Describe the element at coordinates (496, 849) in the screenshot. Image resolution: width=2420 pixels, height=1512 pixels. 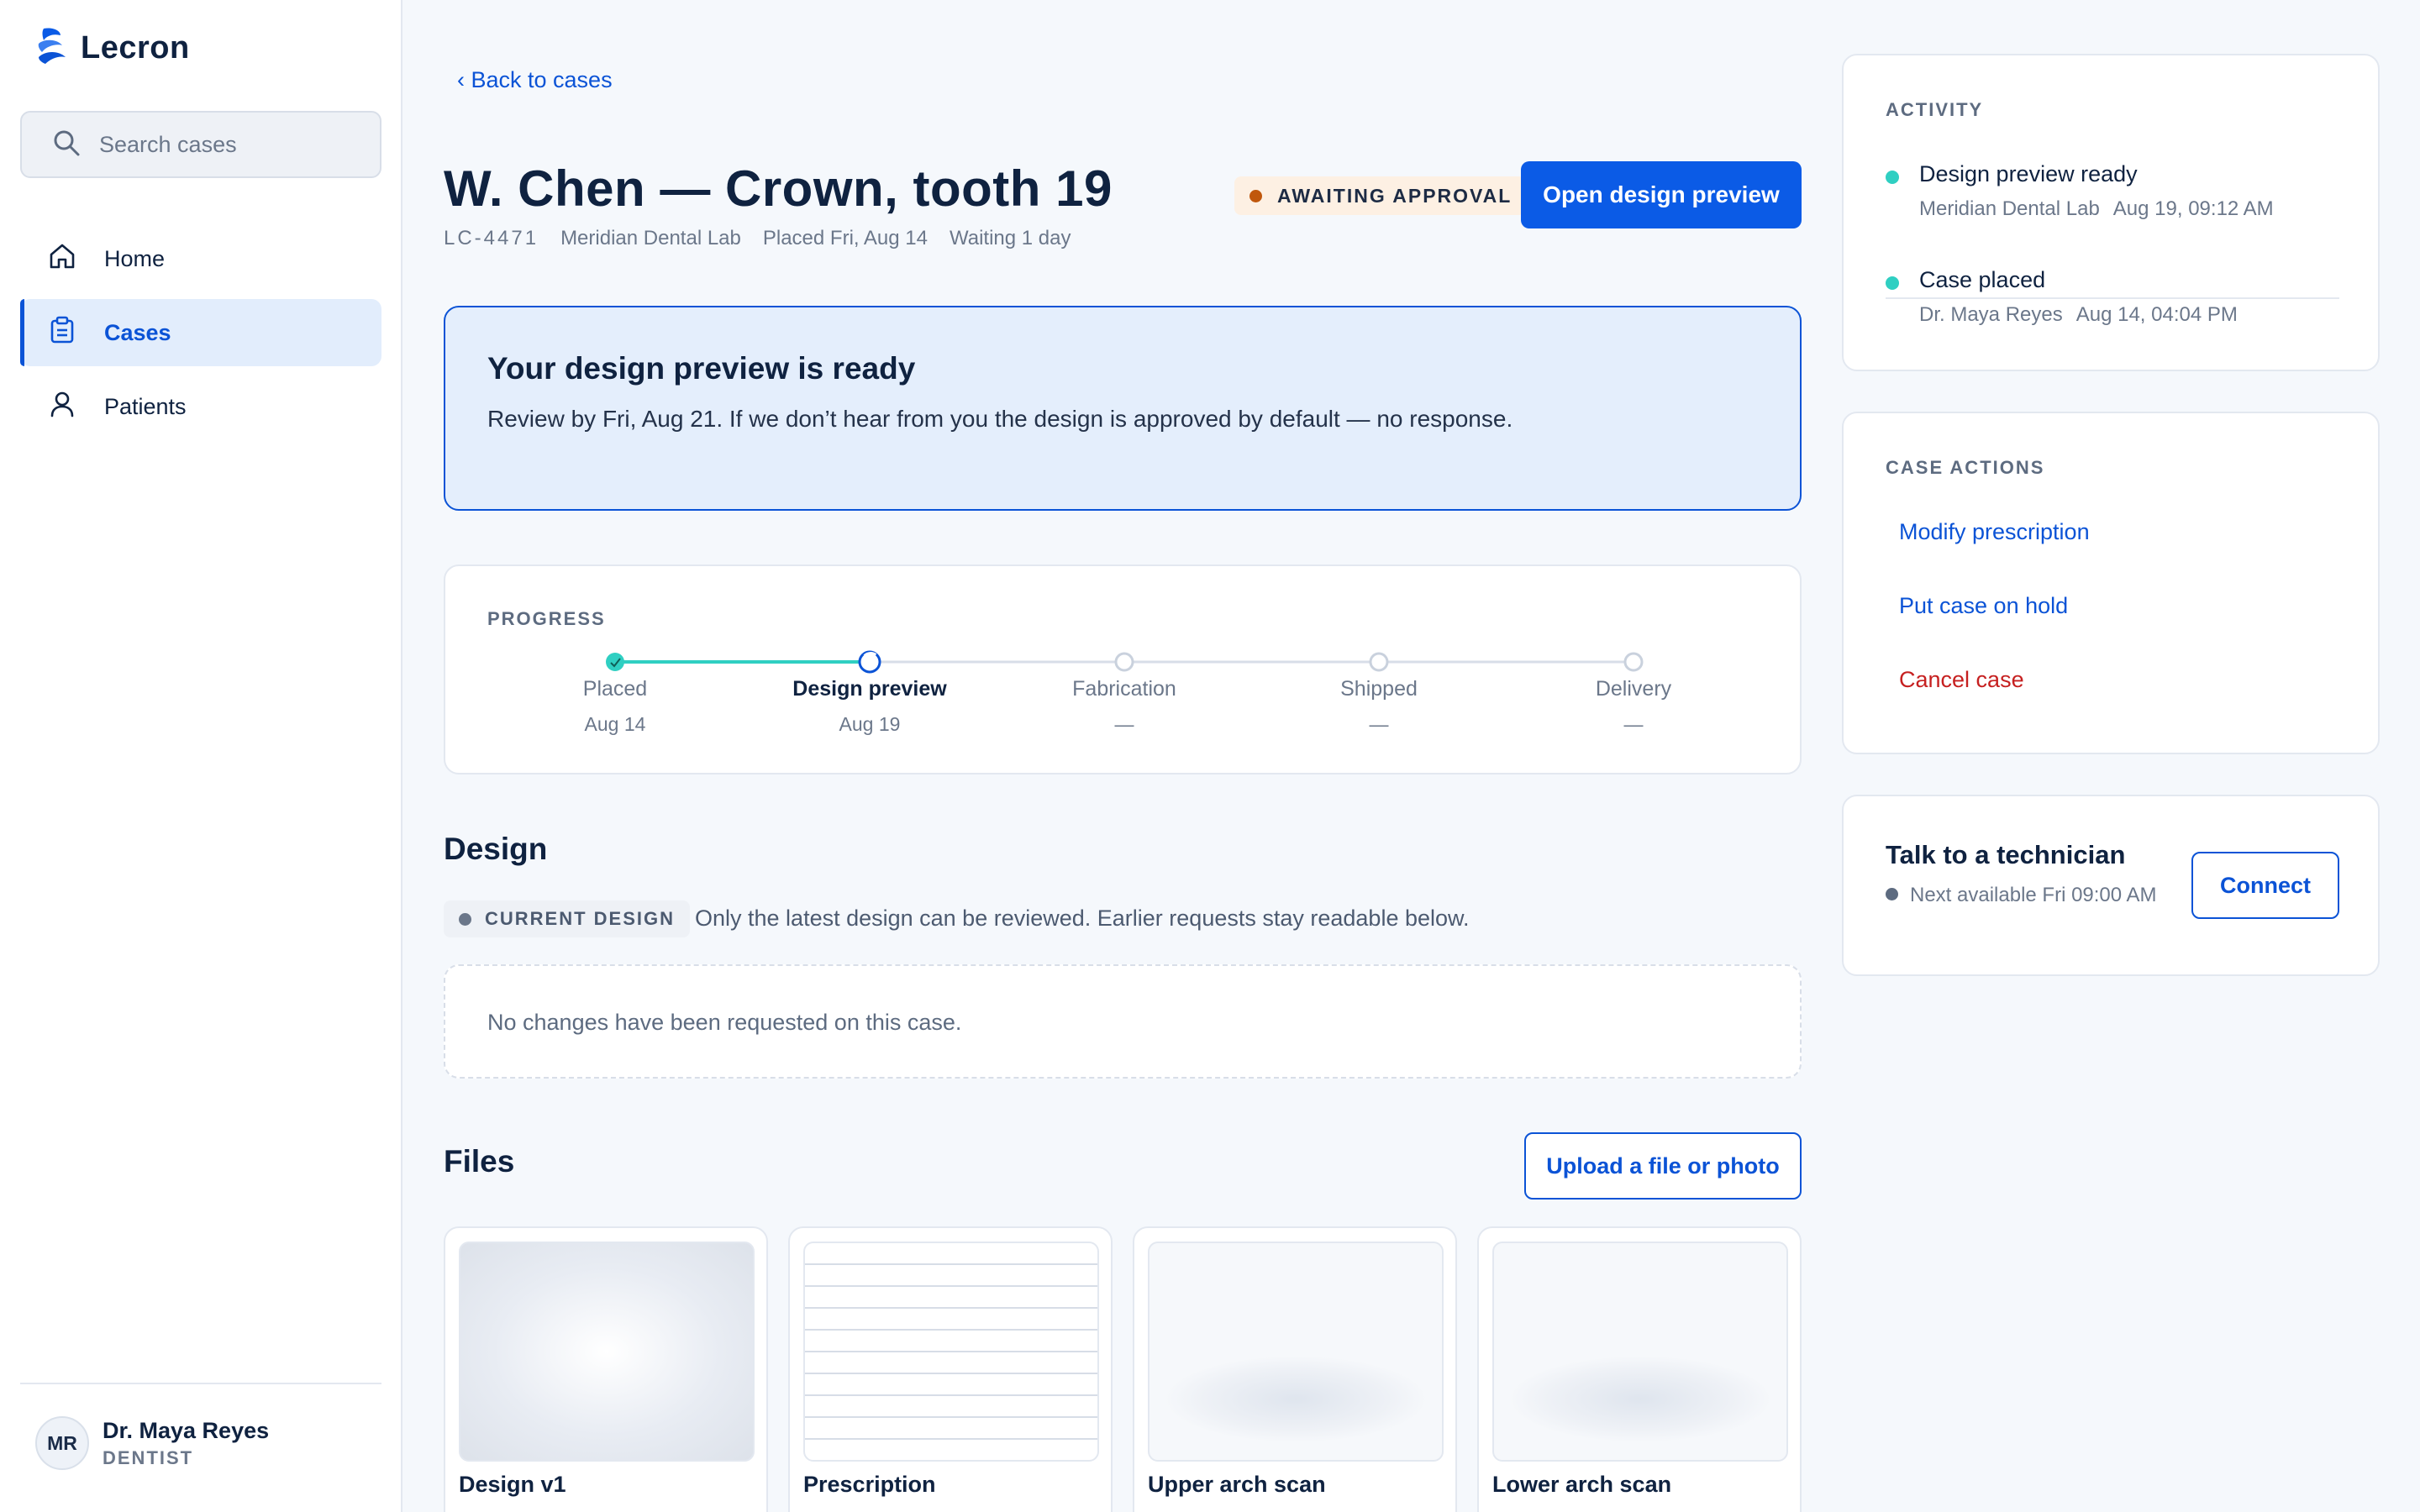
I see `design-heading: Design` at that location.